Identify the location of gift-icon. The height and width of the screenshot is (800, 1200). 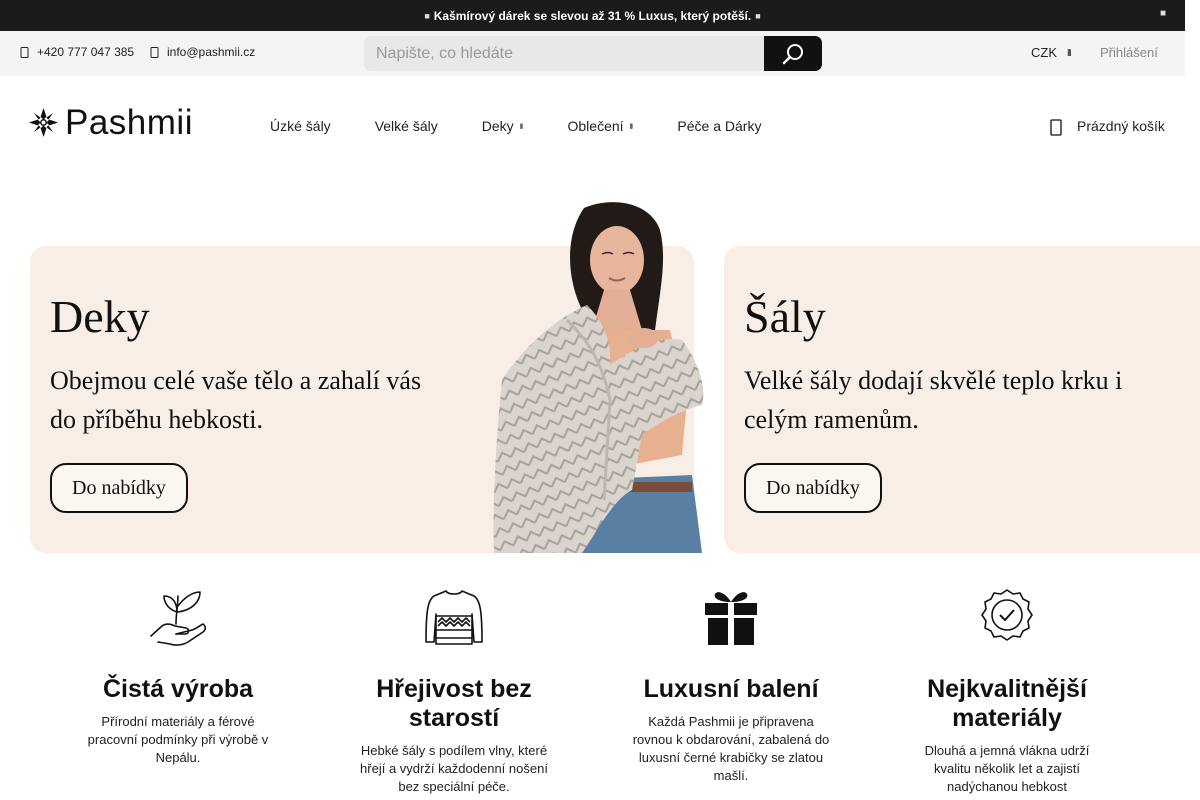
(731, 618).